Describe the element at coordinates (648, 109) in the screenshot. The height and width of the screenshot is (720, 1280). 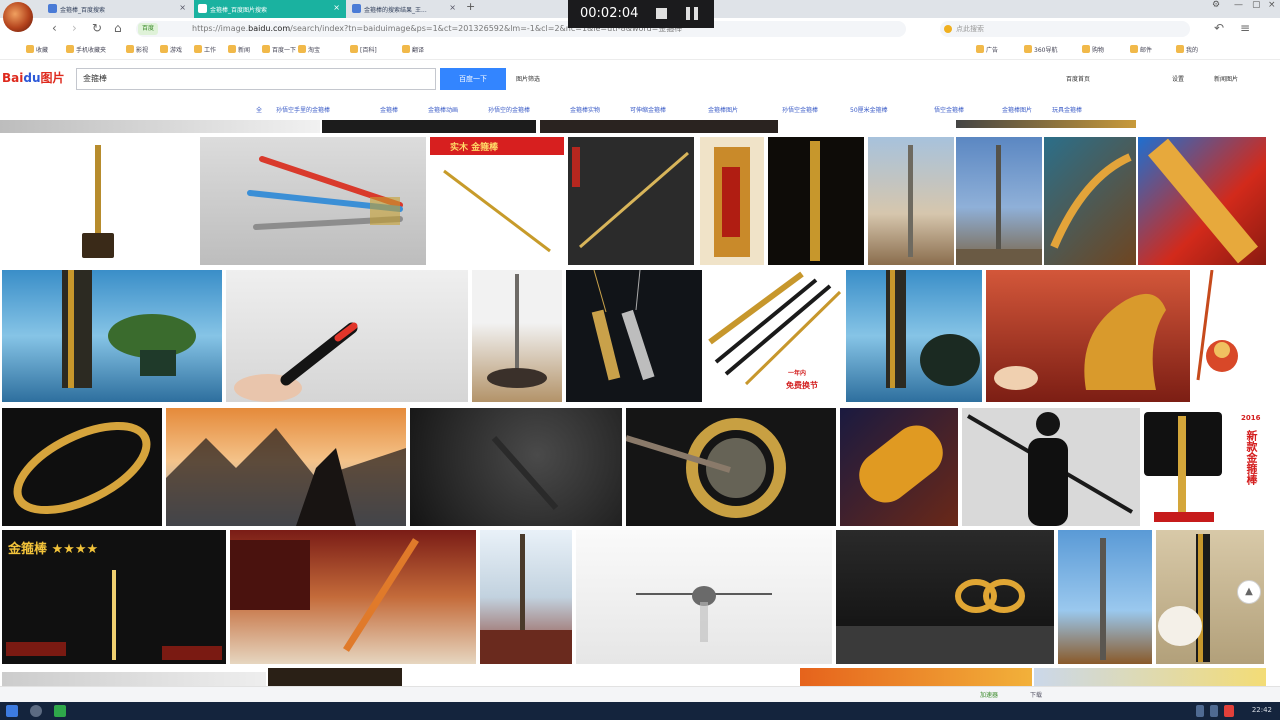
I see `related-search-link: 可伸缩金箍棒` at that location.